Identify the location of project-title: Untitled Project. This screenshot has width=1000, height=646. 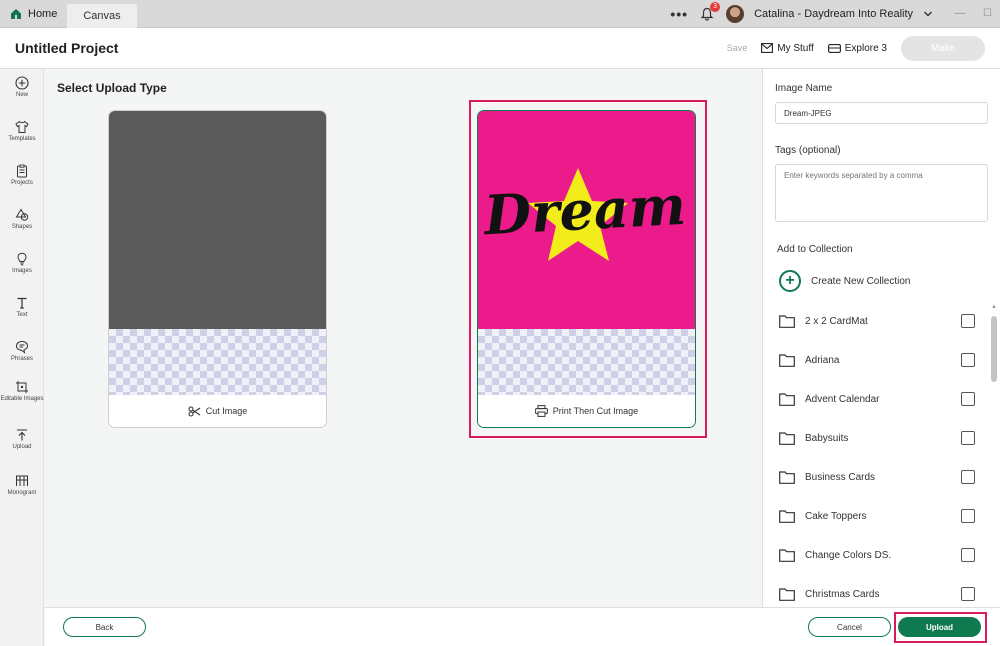
(66, 48).